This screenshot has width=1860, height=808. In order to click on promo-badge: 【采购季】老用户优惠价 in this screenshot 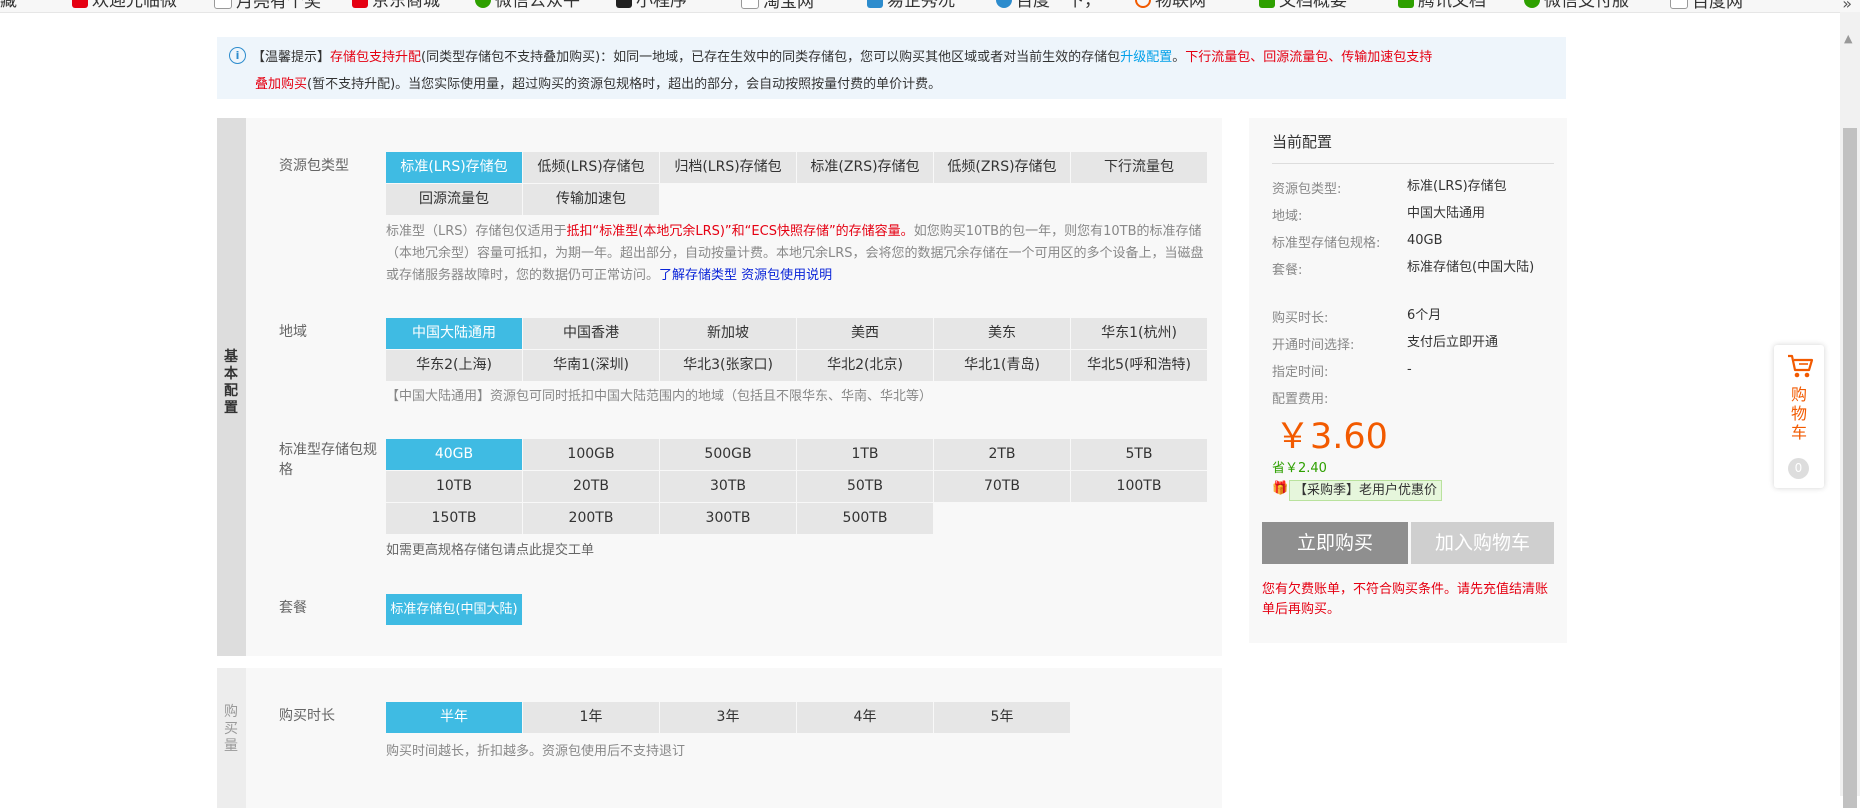, I will do `click(1366, 490)`.